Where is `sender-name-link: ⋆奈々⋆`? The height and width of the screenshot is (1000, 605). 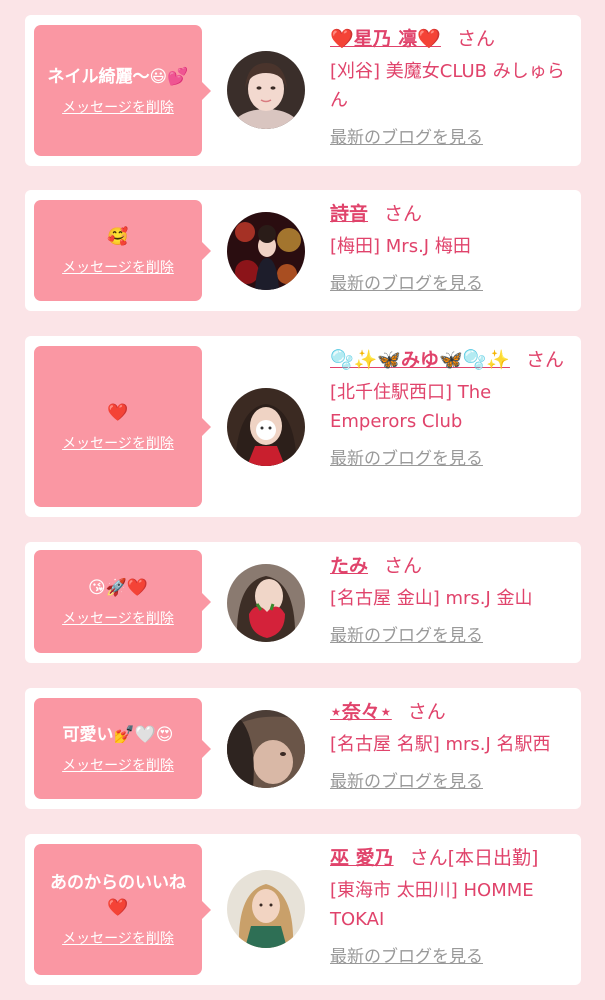
sender-name-link: ⋆奈々⋆ is located at coordinates (361, 712).